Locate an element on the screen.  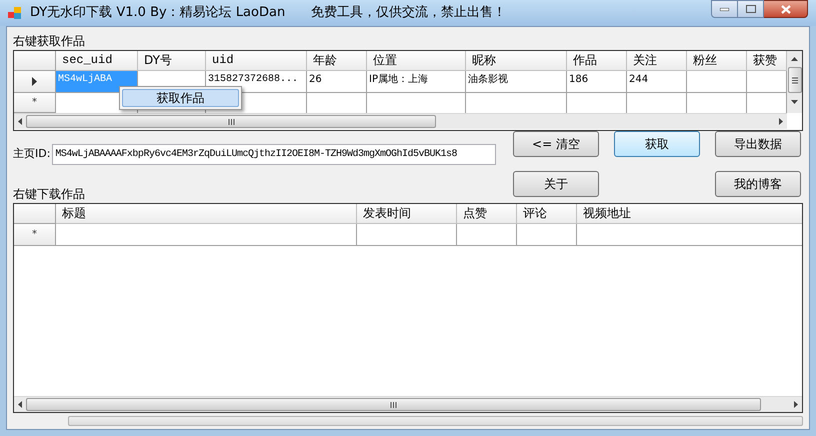
column-header: 粉丝 is located at coordinates (717, 61).